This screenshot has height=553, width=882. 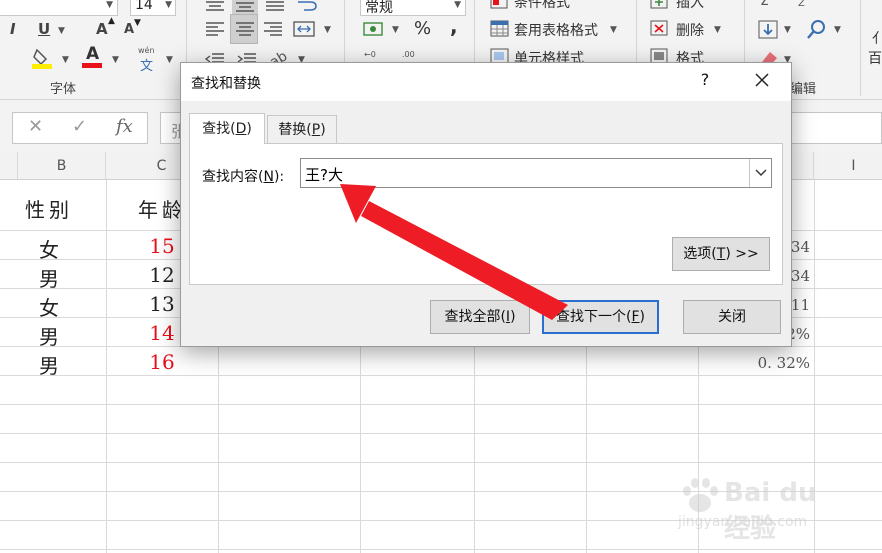 What do you see at coordinates (705, 79) in the screenshot?
I see `help-button: ?` at bounding box center [705, 79].